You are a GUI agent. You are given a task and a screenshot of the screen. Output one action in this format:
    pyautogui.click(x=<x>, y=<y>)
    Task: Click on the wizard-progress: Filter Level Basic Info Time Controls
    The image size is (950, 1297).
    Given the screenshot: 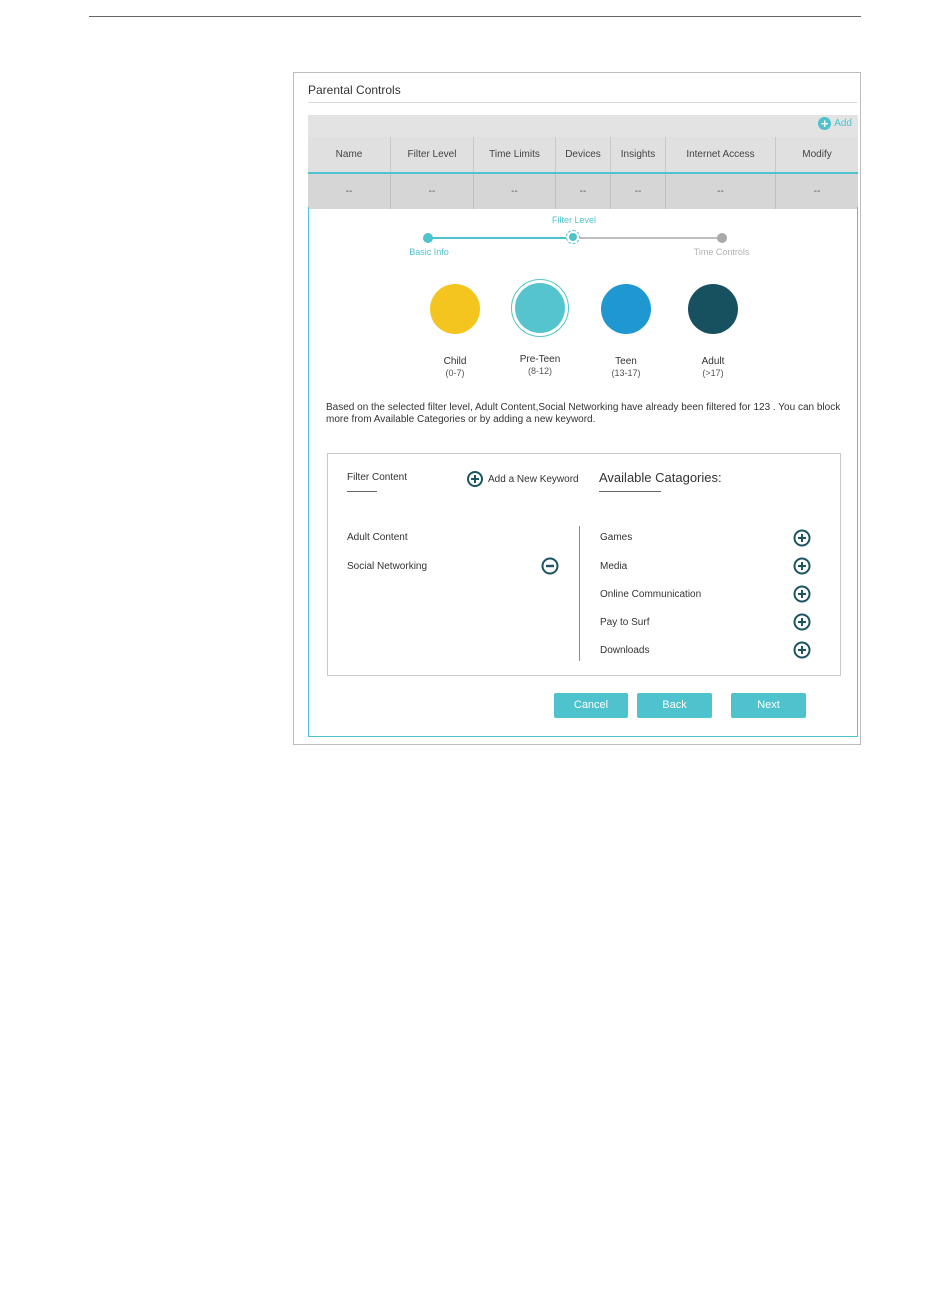 What is the action you would take?
    pyautogui.click(x=584, y=237)
    